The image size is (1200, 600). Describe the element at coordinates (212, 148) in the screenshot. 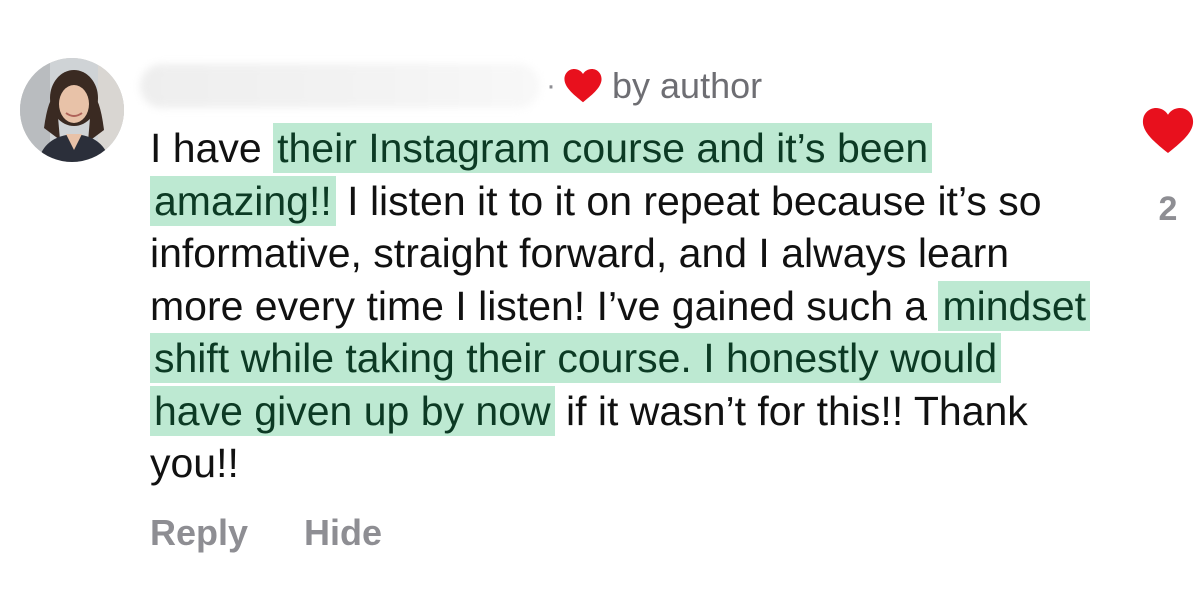

I see `text-segment: I have` at that location.